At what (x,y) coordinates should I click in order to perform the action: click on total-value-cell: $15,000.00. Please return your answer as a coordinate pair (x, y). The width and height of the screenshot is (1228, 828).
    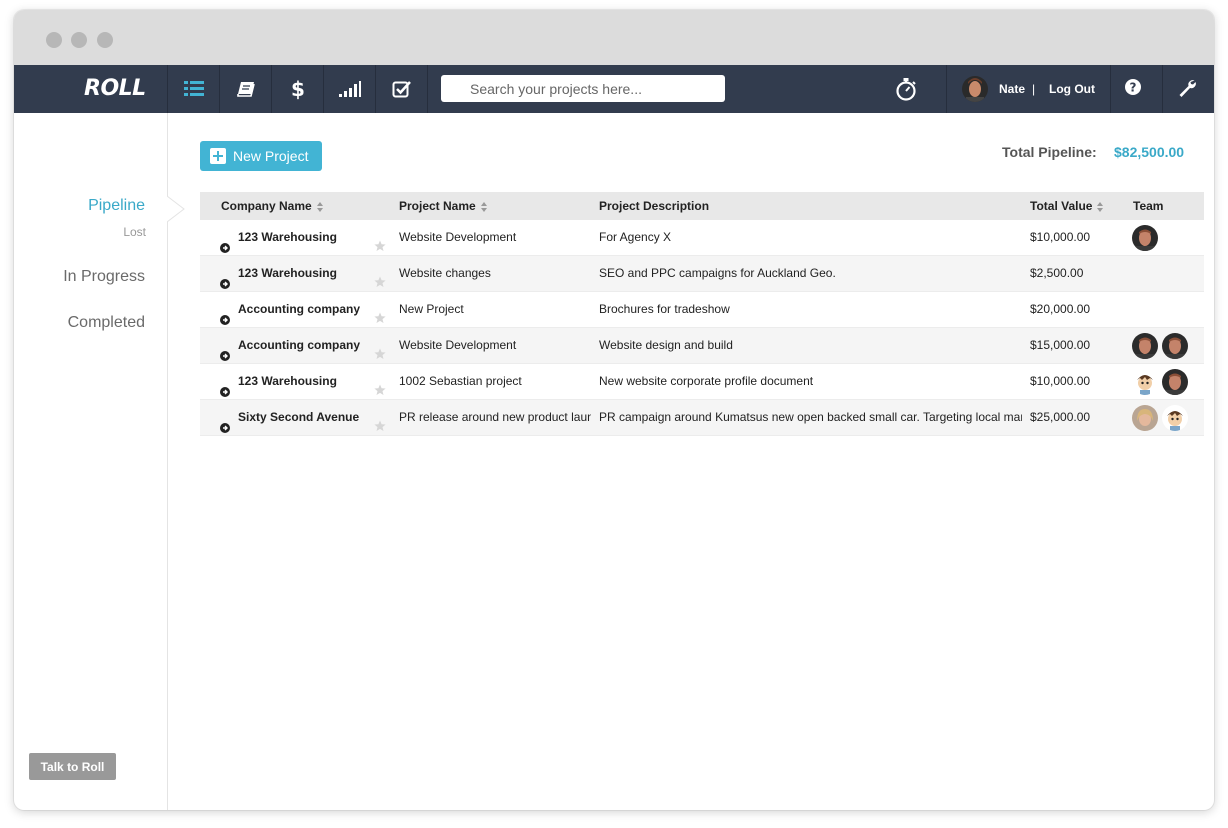
    Looking at the image, I should click on (1060, 345).